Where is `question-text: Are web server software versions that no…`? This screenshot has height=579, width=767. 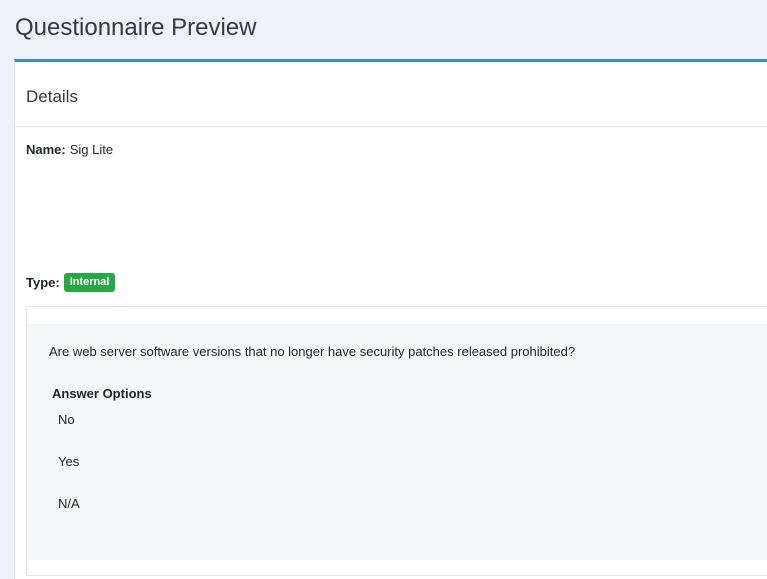 question-text: Are web server software versions that no… is located at coordinates (312, 351).